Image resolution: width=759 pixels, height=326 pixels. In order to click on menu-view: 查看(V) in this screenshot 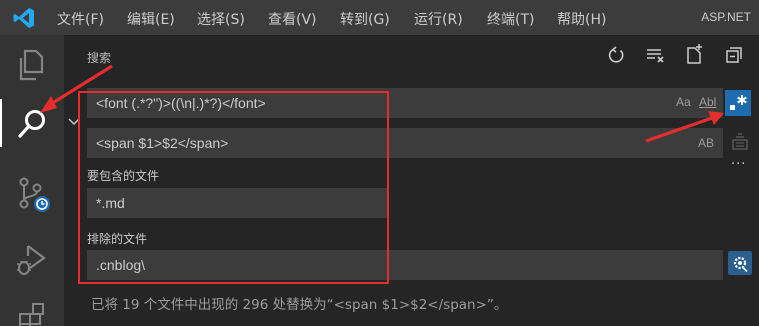, I will do `click(292, 19)`.